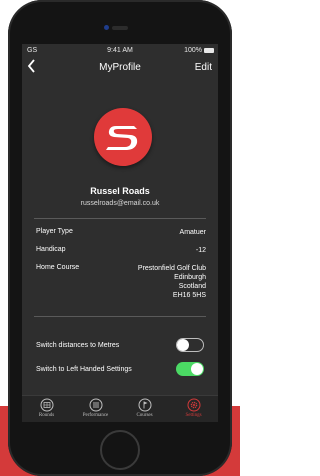  What do you see at coordinates (192, 232) in the screenshot?
I see `player-type-value: Amatuer` at bounding box center [192, 232].